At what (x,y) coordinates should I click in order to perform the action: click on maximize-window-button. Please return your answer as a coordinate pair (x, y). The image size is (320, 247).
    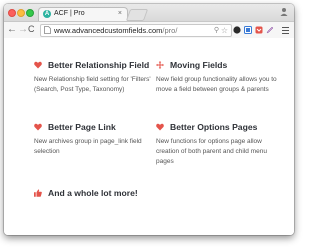
    Looking at the image, I should click on (30, 13).